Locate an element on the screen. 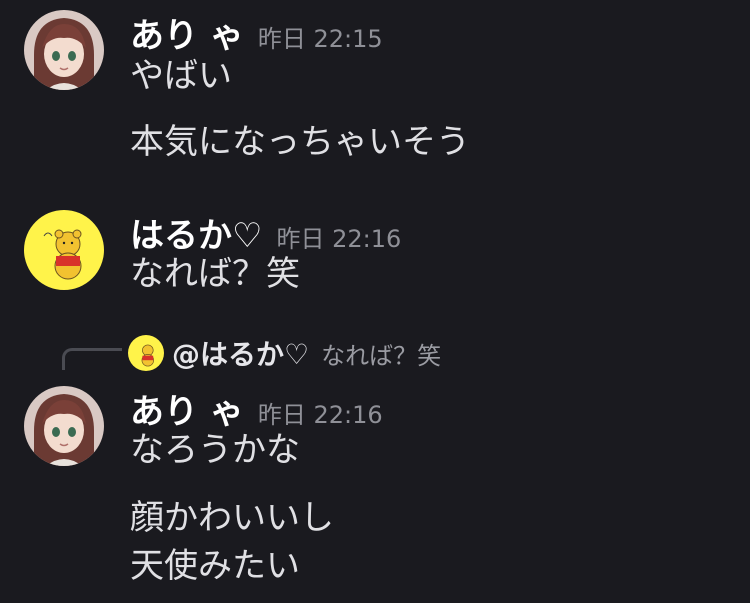  message-text: なろうかな is located at coordinates (215, 450).